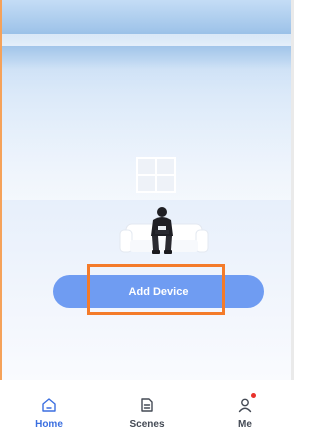 The image size is (320, 439). I want to click on right-edge, so click(292, 219).